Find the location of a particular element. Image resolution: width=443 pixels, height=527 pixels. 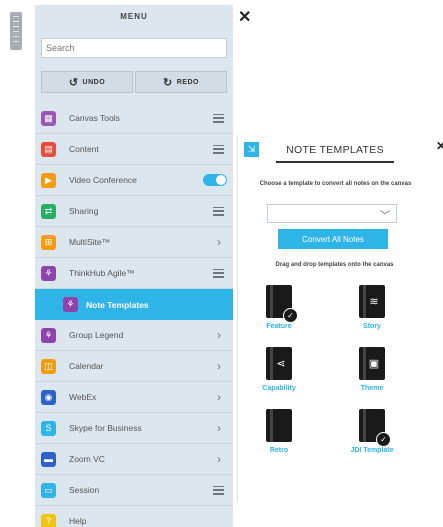

menu-item-webex: ◉ WebEx › is located at coordinates (134, 397).